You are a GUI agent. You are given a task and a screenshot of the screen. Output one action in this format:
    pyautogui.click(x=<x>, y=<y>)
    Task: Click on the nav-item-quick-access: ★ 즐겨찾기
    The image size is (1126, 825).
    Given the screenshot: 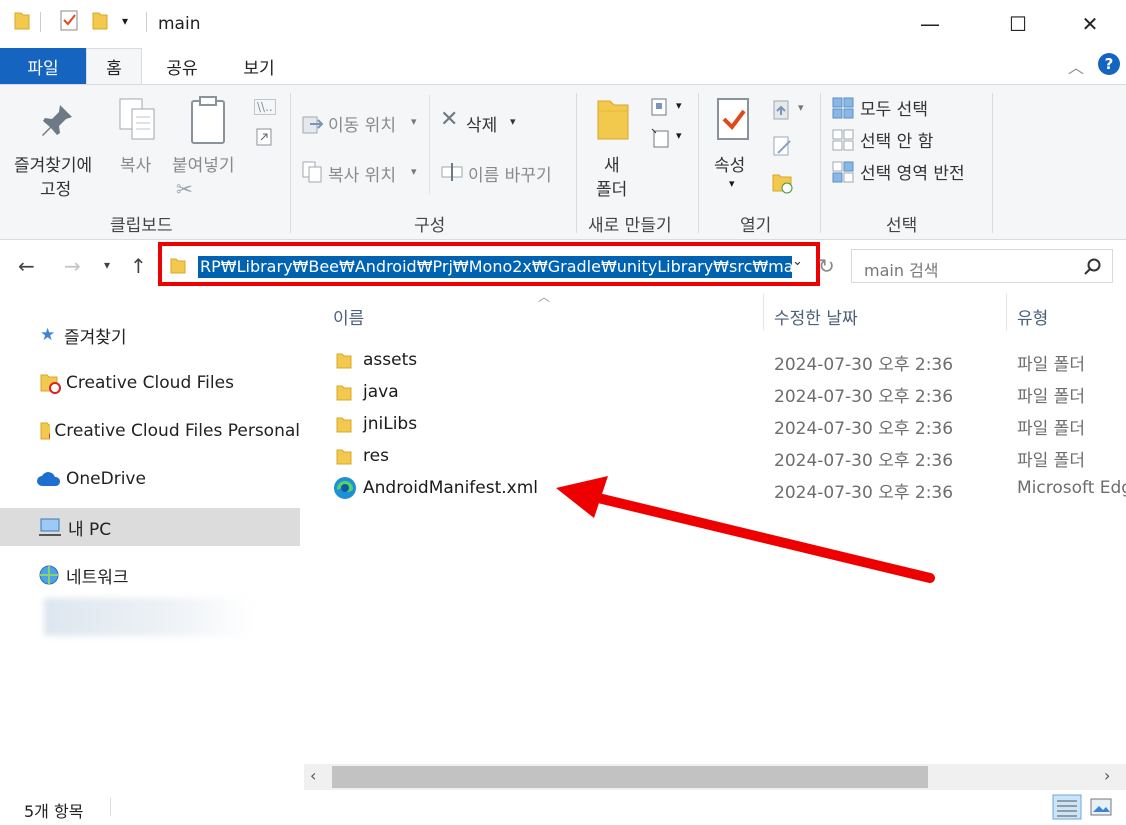 What is the action you would take?
    pyautogui.click(x=150, y=335)
    